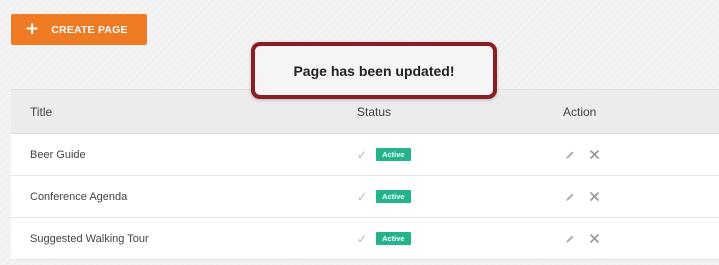 The width and height of the screenshot is (719, 265). What do you see at coordinates (89, 29) in the screenshot?
I see `create-page-label: CREATE PAGE` at bounding box center [89, 29].